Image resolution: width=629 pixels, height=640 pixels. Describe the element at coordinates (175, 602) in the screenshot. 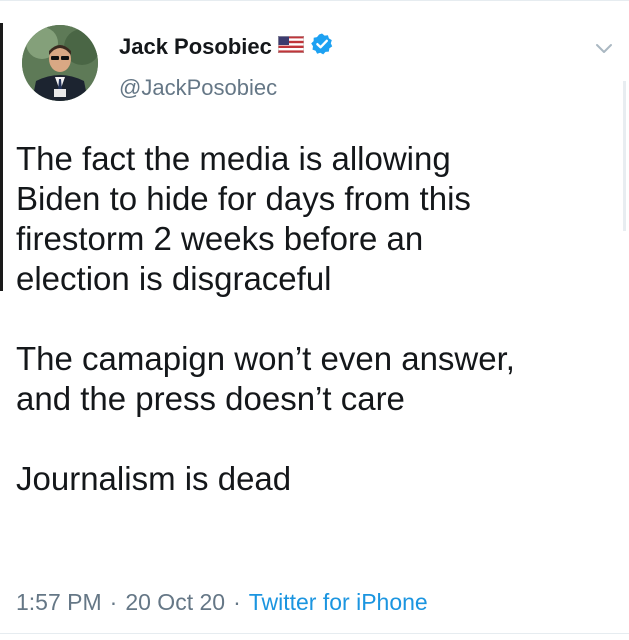

I see `tweet-date: 20 Oct 20` at that location.